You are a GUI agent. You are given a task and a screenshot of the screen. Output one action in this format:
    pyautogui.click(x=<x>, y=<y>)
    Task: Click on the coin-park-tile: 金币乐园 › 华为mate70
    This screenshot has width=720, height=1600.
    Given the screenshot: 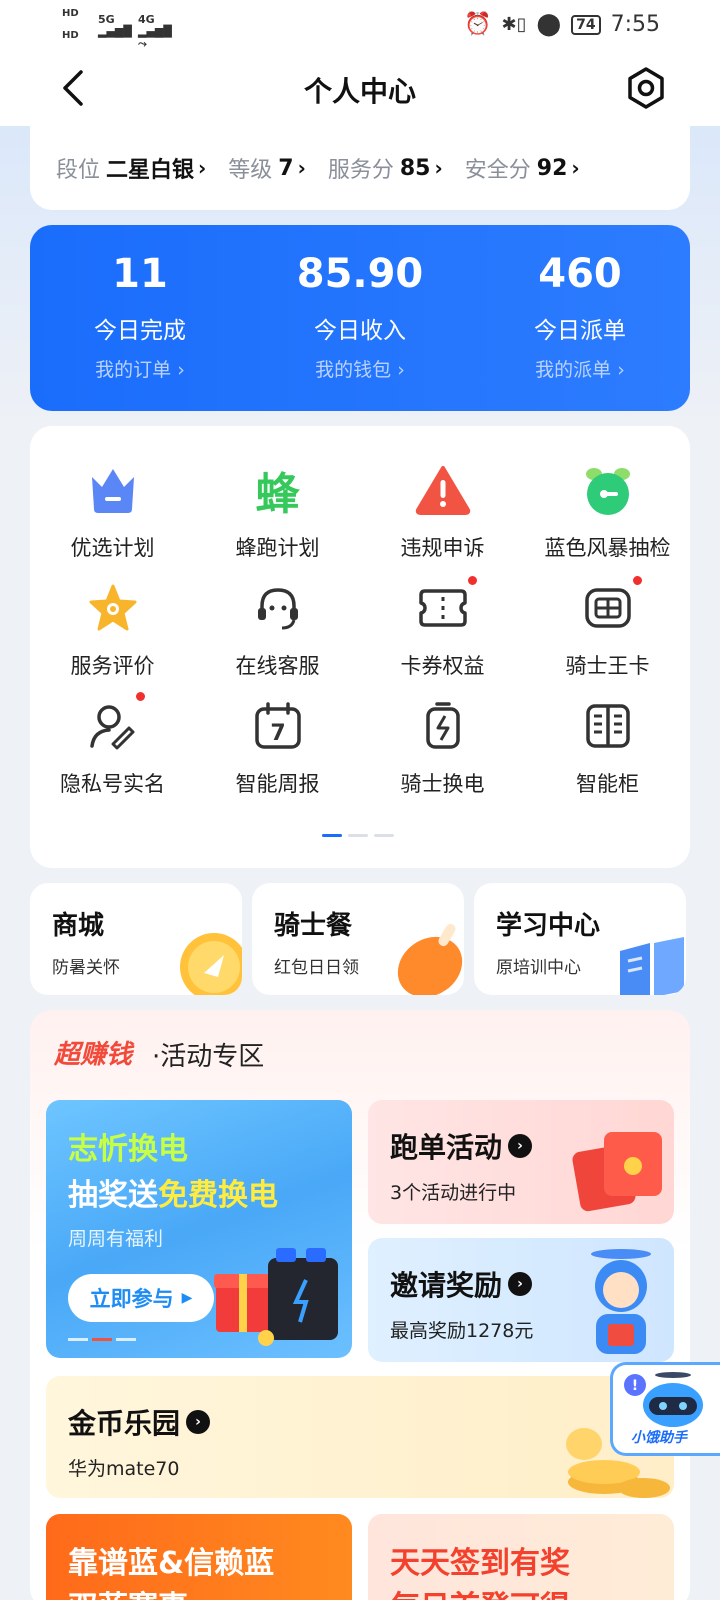 What is the action you would take?
    pyautogui.click(x=360, y=1437)
    